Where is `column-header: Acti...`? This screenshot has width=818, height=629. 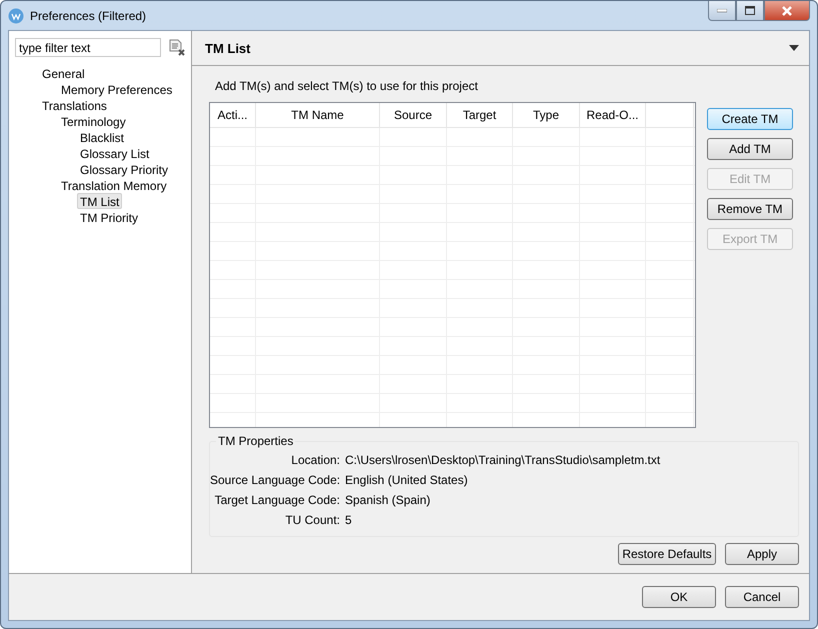
column-header: Acti... is located at coordinates (232, 115).